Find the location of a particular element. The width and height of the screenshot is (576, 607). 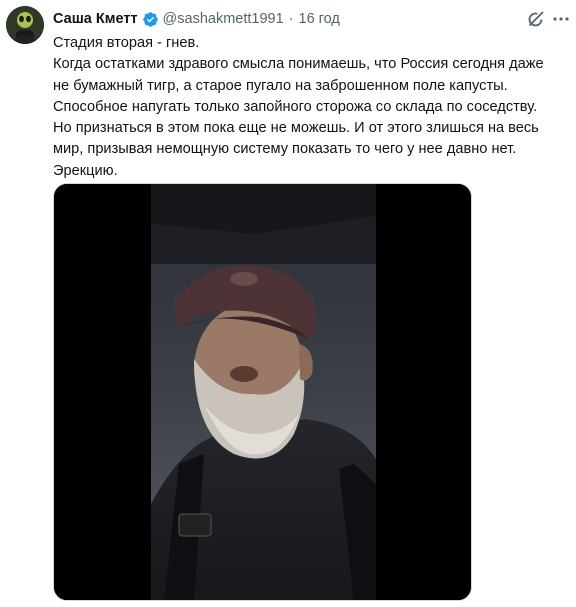

more-options-icon is located at coordinates (561, 19).